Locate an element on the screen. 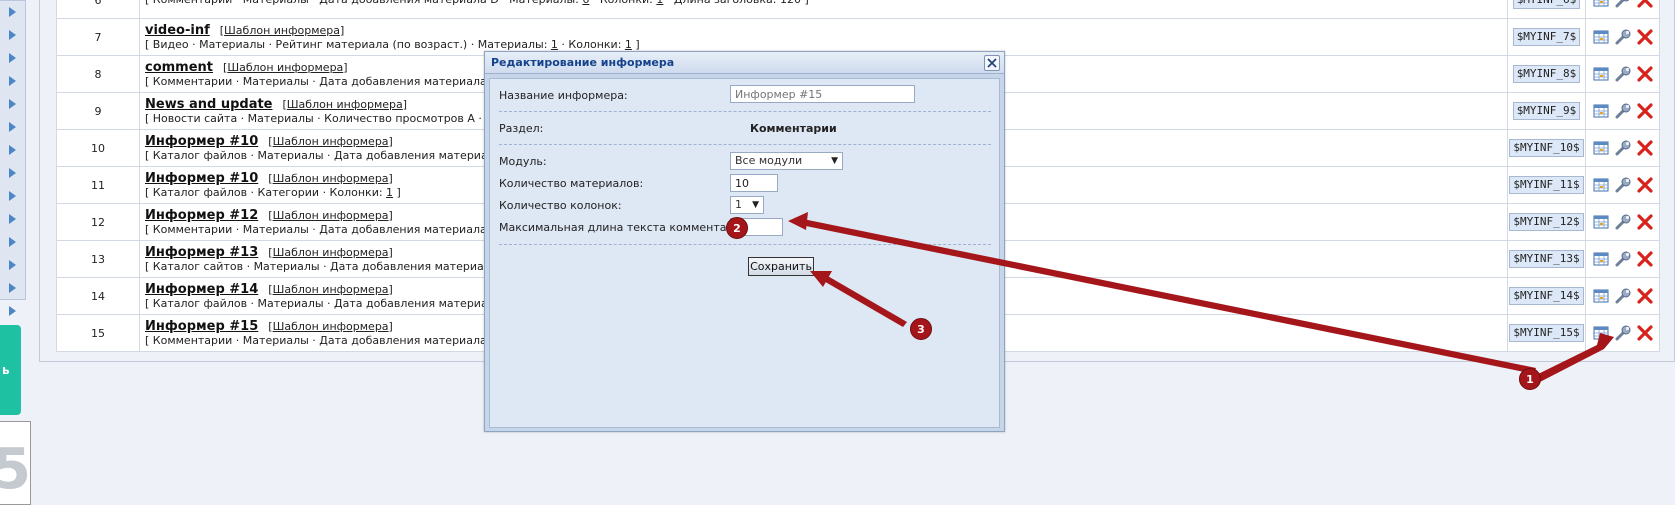  material-count-input is located at coordinates (754, 183).